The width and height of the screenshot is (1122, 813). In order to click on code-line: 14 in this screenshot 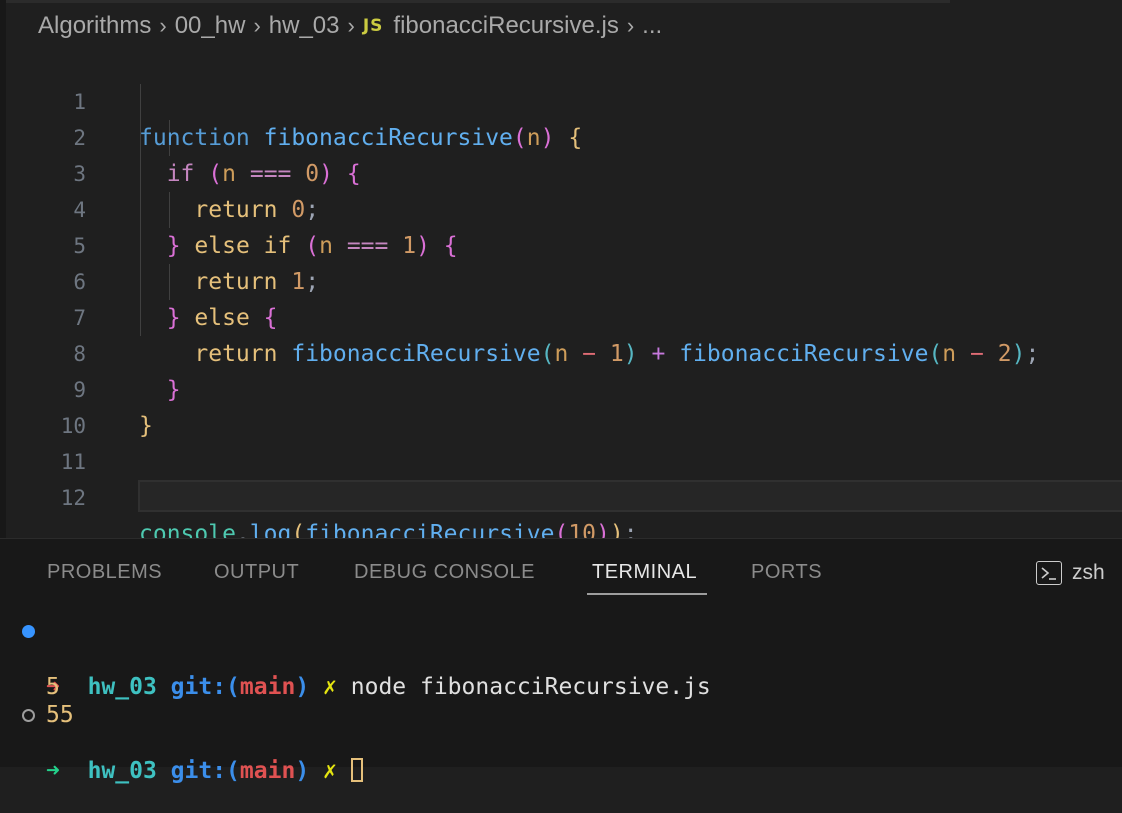, I will do `click(561, 527)`.